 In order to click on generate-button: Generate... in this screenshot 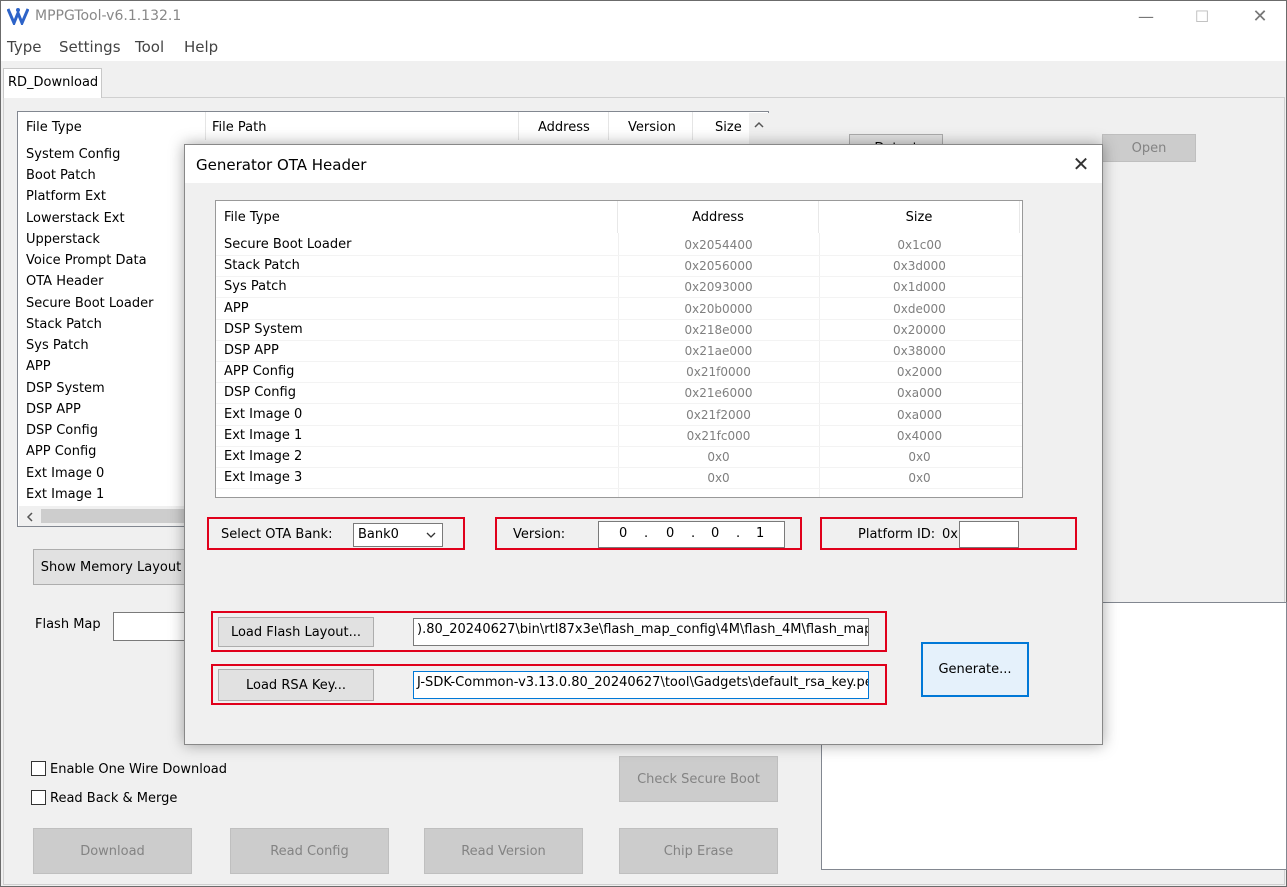, I will do `click(975, 669)`.